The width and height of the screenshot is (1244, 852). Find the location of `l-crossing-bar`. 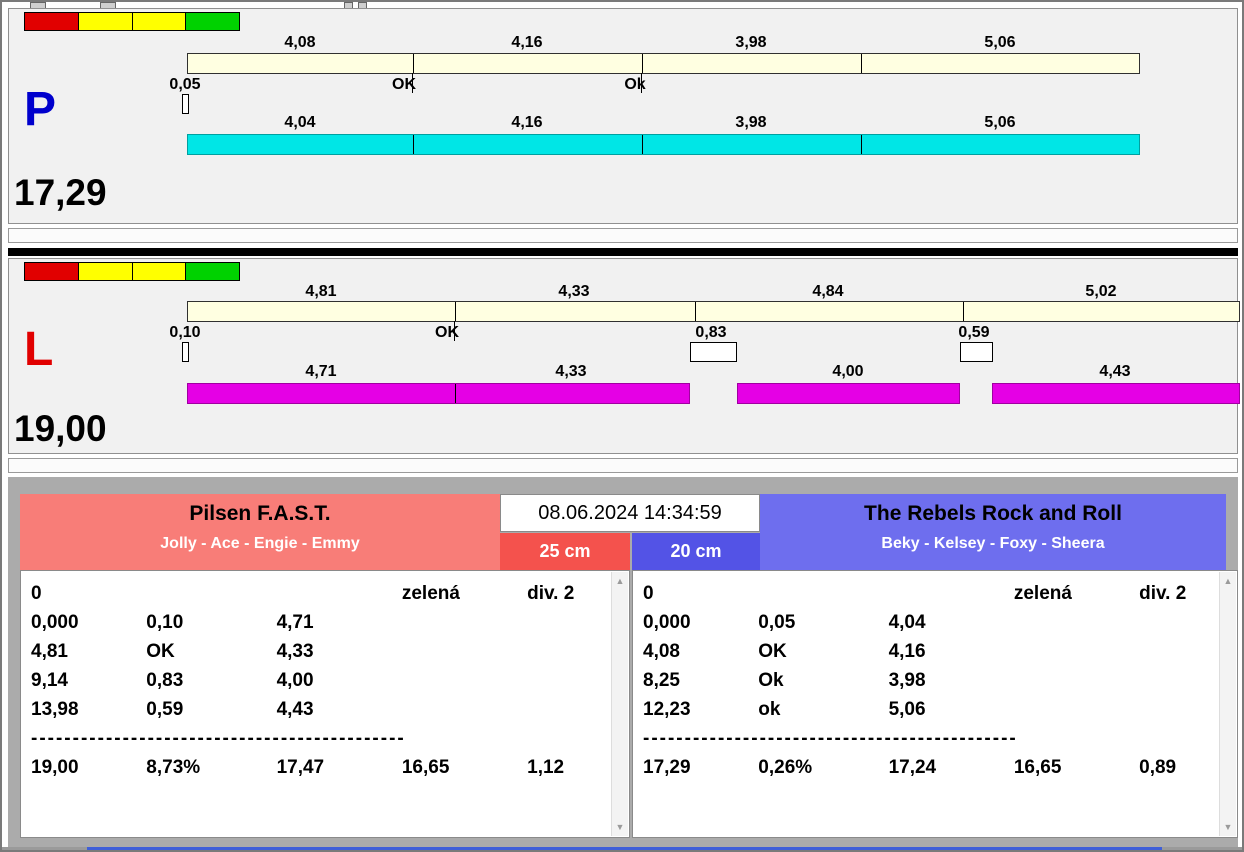

l-crossing-bar is located at coordinates (713, 311).